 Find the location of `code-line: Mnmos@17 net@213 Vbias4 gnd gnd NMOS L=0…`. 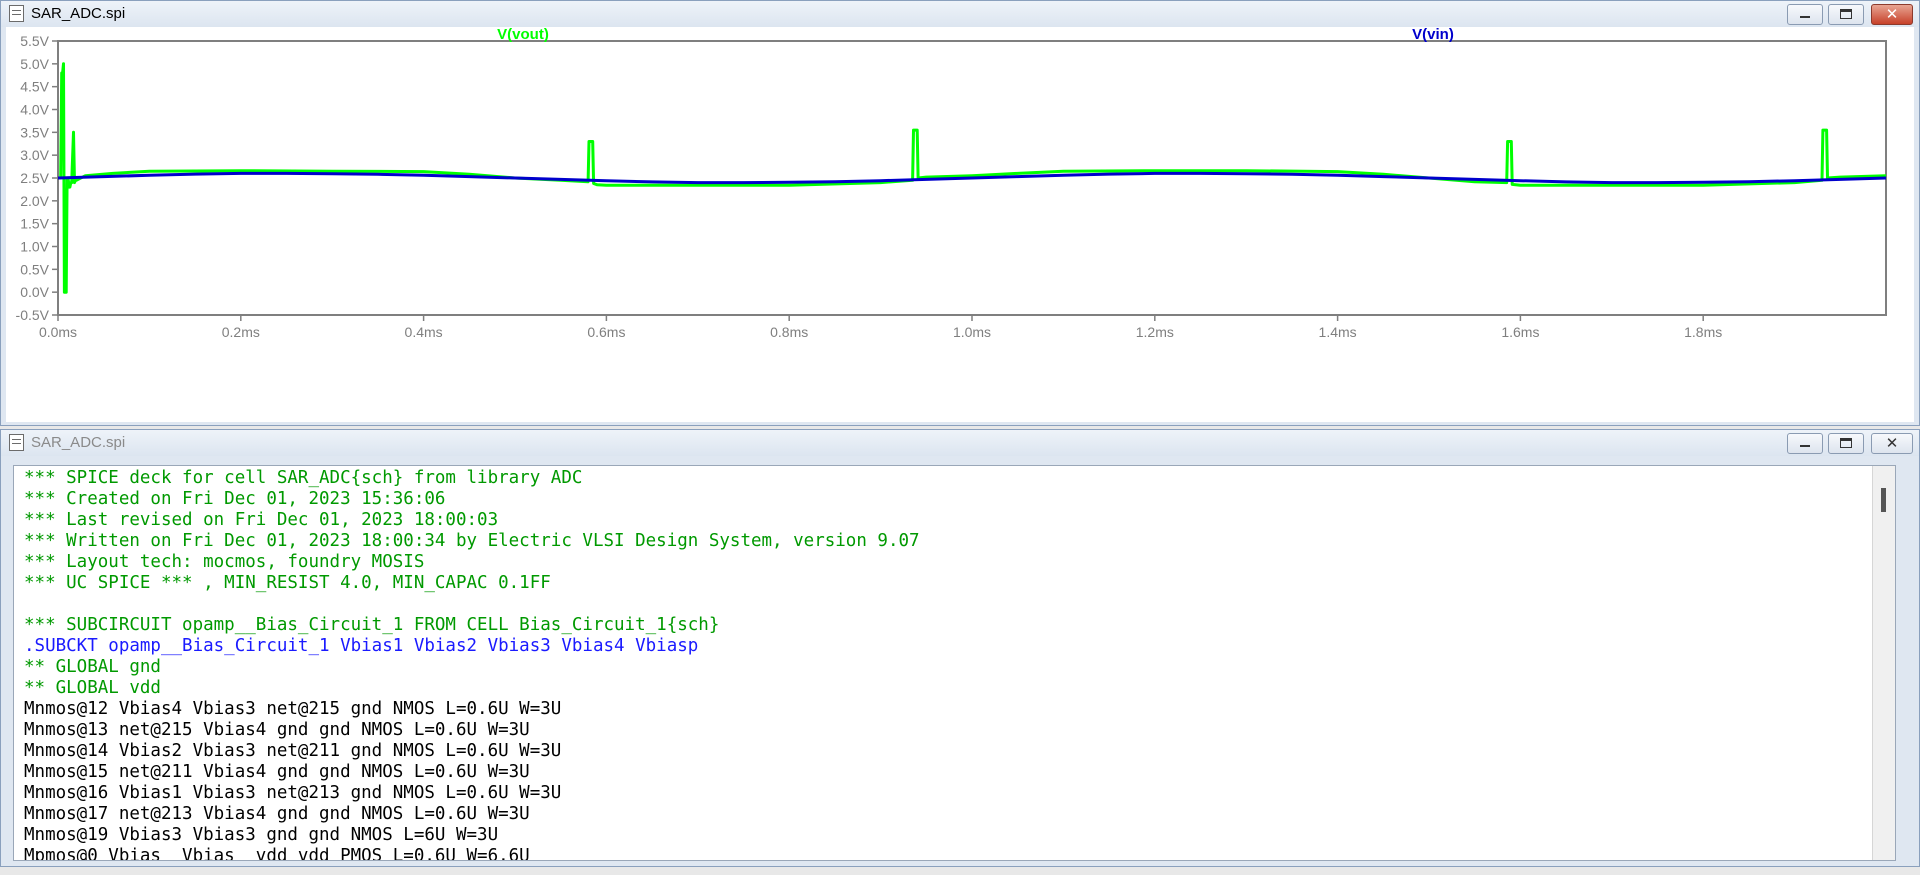

code-line: Mnmos@17 net@213 Vbias4 gnd gnd NMOS L=0… is located at coordinates (277, 814).